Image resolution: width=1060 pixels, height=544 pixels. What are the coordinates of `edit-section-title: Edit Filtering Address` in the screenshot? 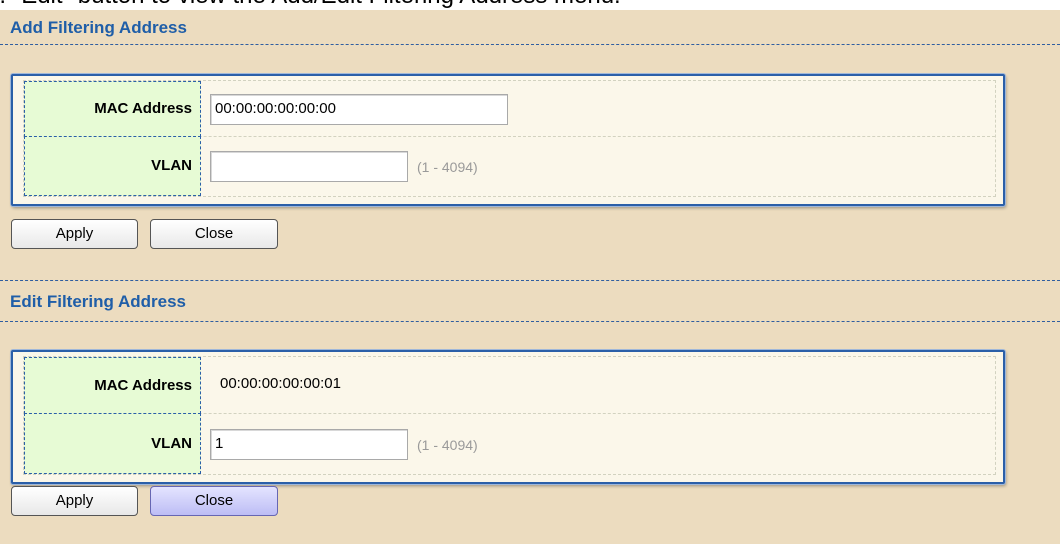 It's located at (98, 301).